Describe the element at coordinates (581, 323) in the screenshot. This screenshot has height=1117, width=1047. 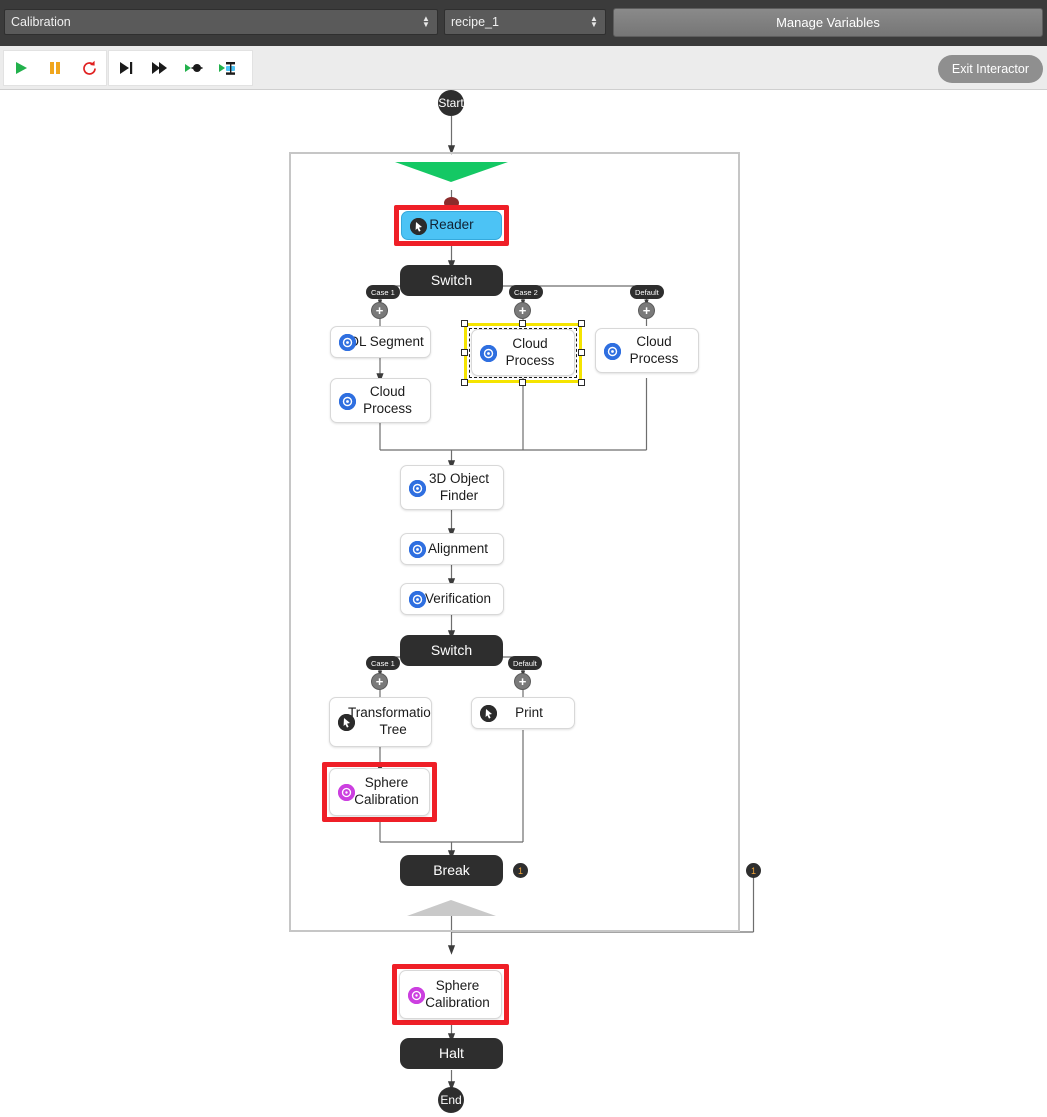
I see `resize-handle-ne` at that location.